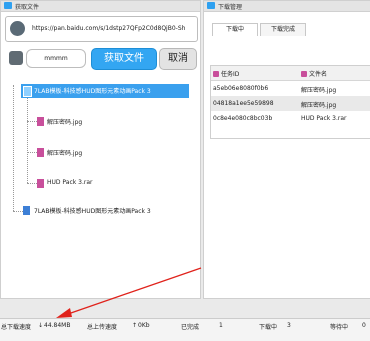  Describe the element at coordinates (134, 291) in the screenshot. I see `annotation-arrow-line` at that location.